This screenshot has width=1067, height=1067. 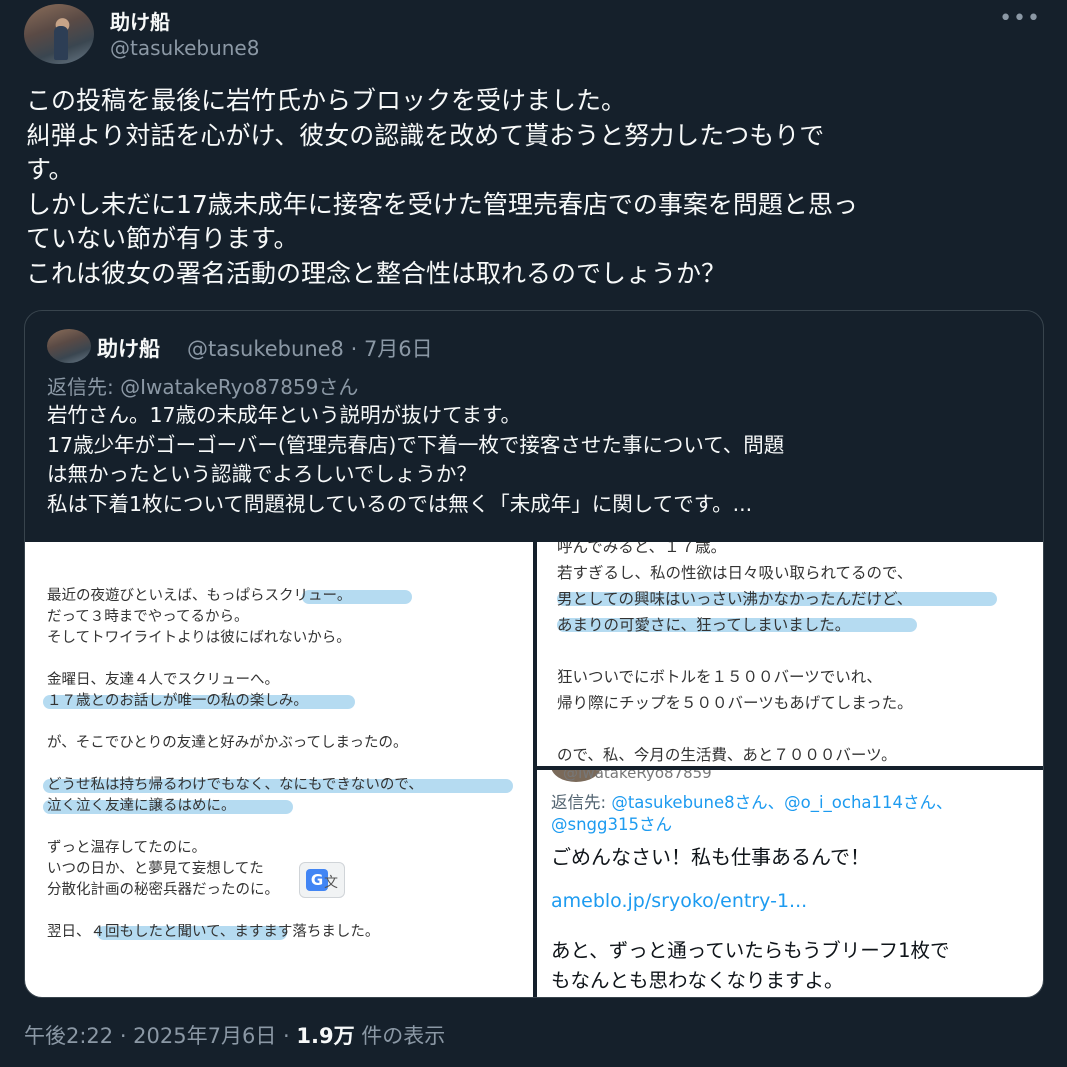 What do you see at coordinates (148, 617) in the screenshot?
I see `image-text-line: だって３時までやってるから。` at bounding box center [148, 617].